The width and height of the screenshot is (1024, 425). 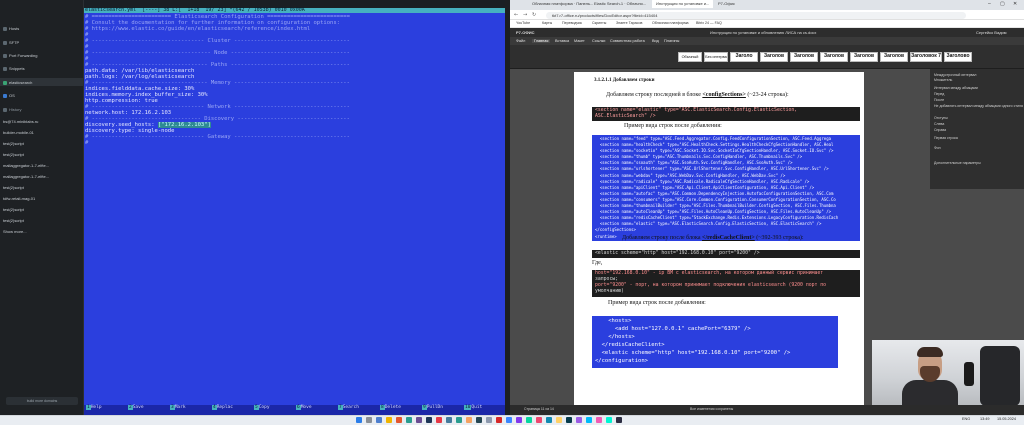 I want to click on history-item: builder-mobile-01, so click(x=18, y=132).